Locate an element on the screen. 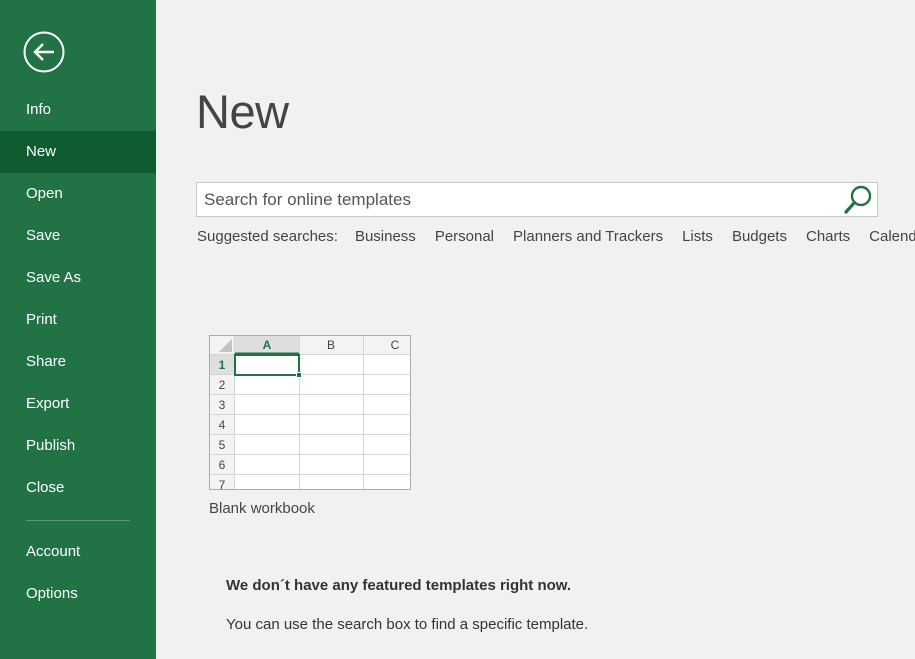 The width and height of the screenshot is (915, 659). search-icon is located at coordinates (858, 199).